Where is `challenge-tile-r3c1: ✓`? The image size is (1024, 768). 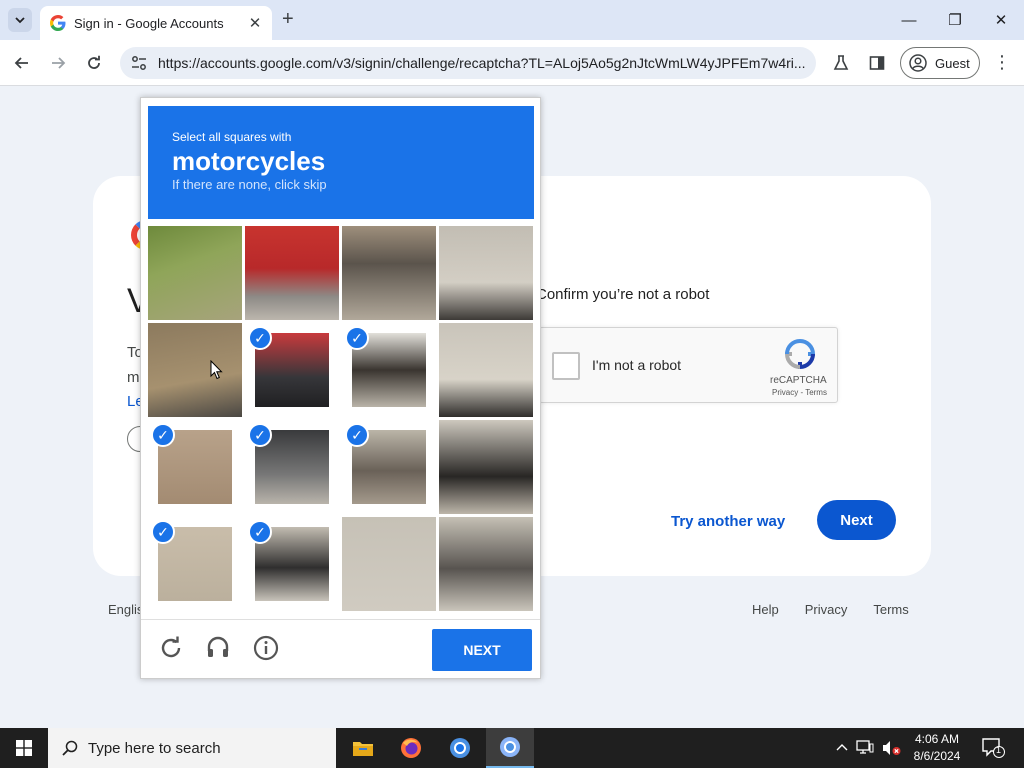 challenge-tile-r3c1: ✓ is located at coordinates (195, 467).